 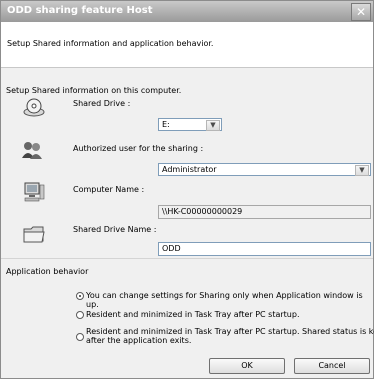 I want to click on title-bar: ODD sharing feature Host ✕, so click(x=187, y=11).